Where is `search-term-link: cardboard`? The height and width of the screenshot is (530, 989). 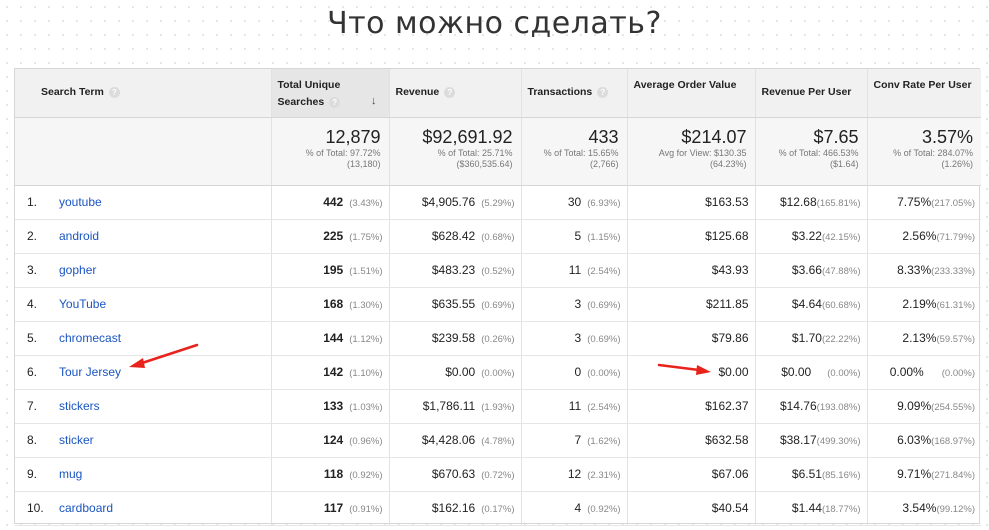
search-term-link: cardboard is located at coordinates (86, 508).